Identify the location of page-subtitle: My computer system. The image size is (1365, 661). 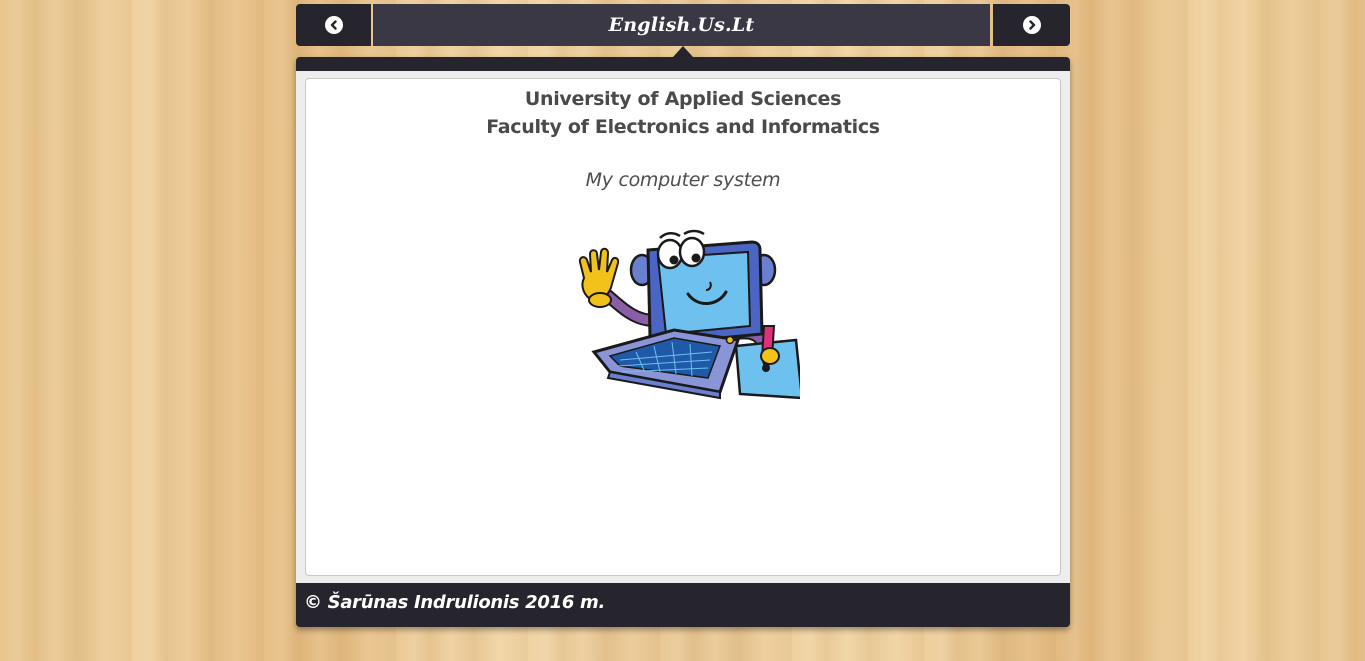
(683, 180).